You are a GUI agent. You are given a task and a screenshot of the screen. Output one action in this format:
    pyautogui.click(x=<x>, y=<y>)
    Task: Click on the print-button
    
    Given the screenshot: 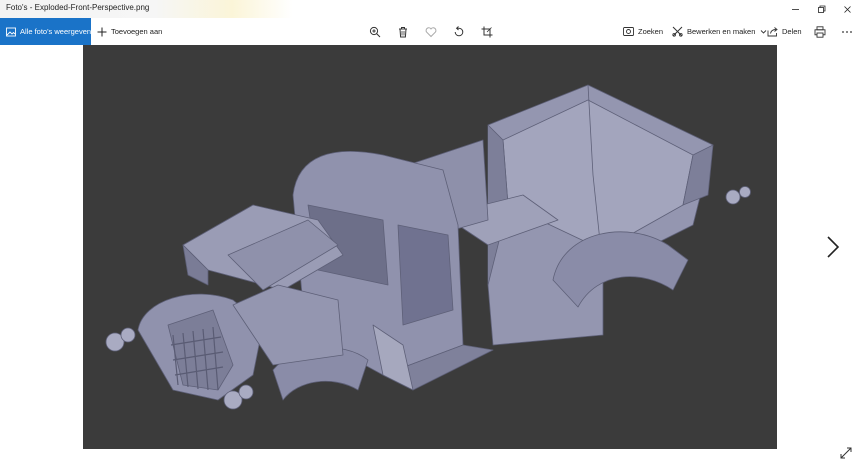 What is the action you would take?
    pyautogui.click(x=819, y=31)
    